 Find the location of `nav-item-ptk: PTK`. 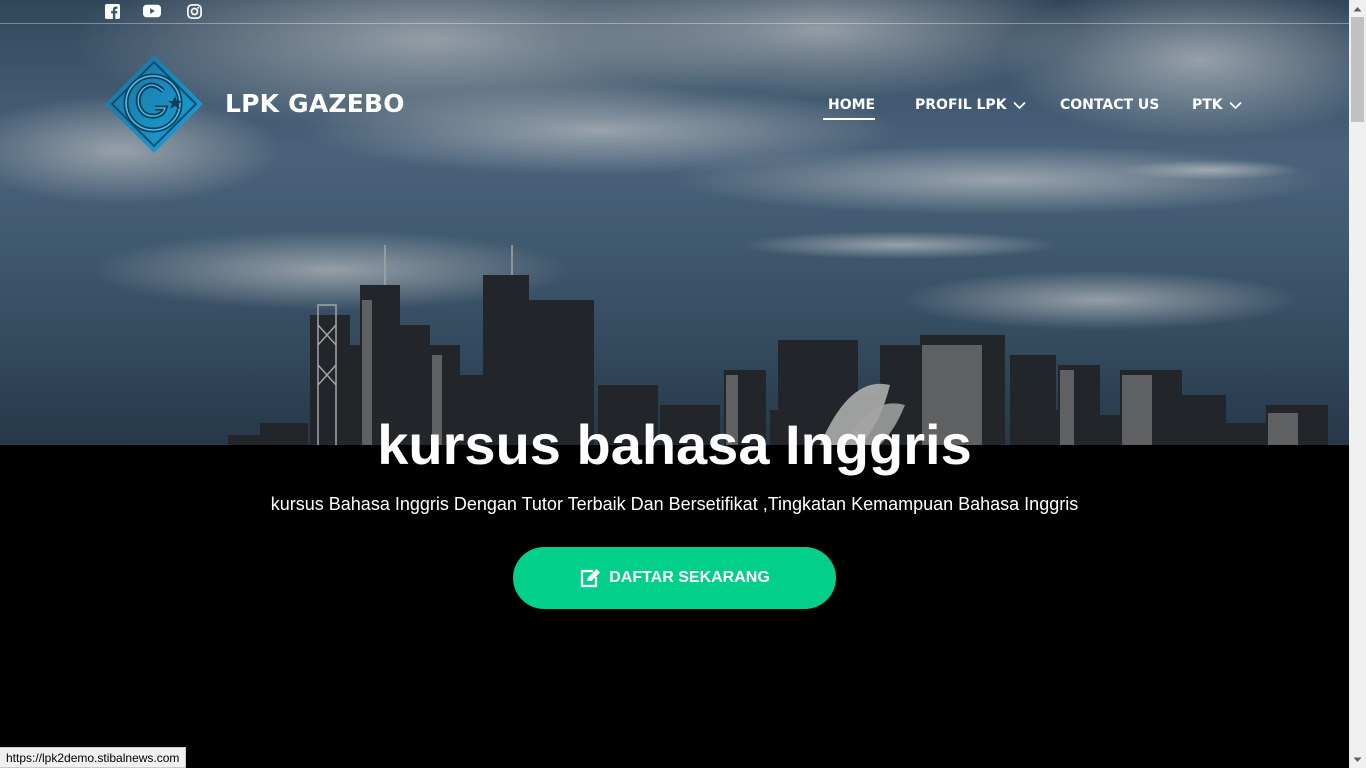

nav-item-ptk: PTK is located at coordinates (1217, 105).